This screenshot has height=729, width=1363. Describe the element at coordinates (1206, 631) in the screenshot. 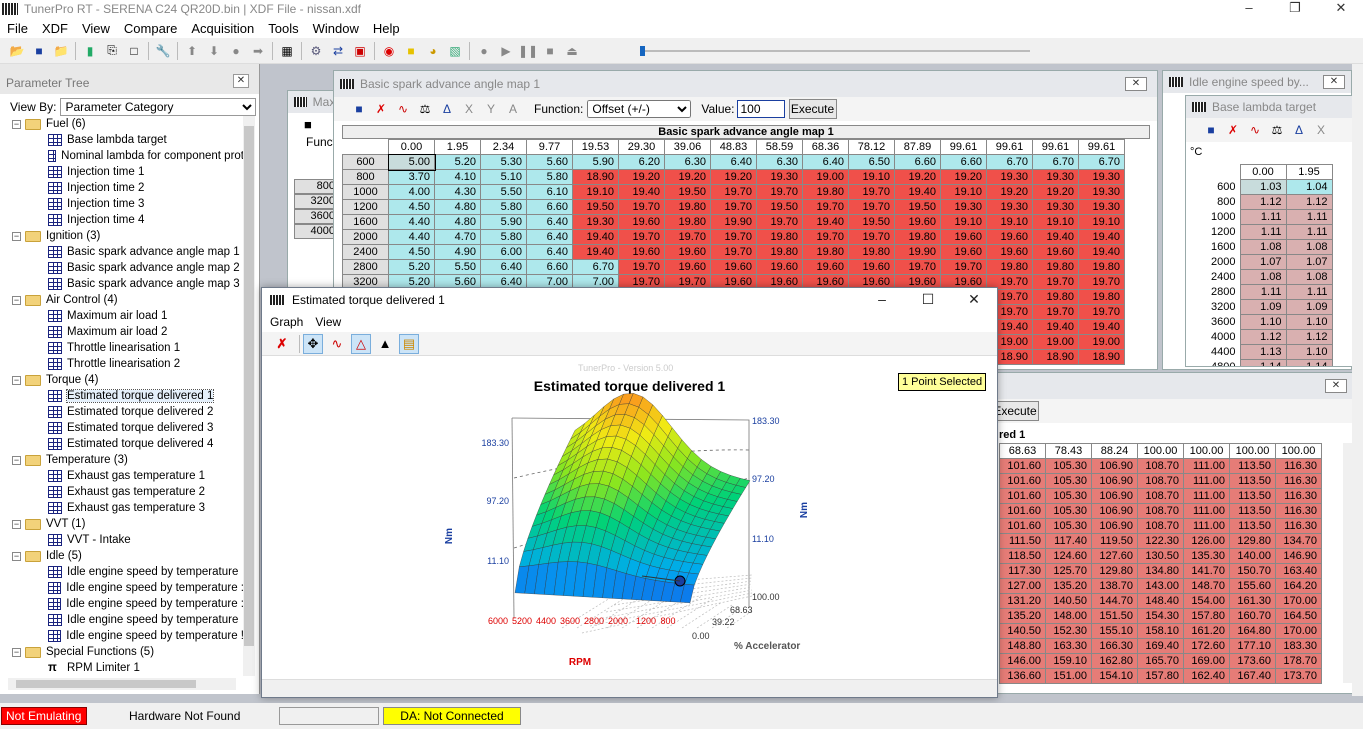

I see `table-cell: 161.20` at that location.